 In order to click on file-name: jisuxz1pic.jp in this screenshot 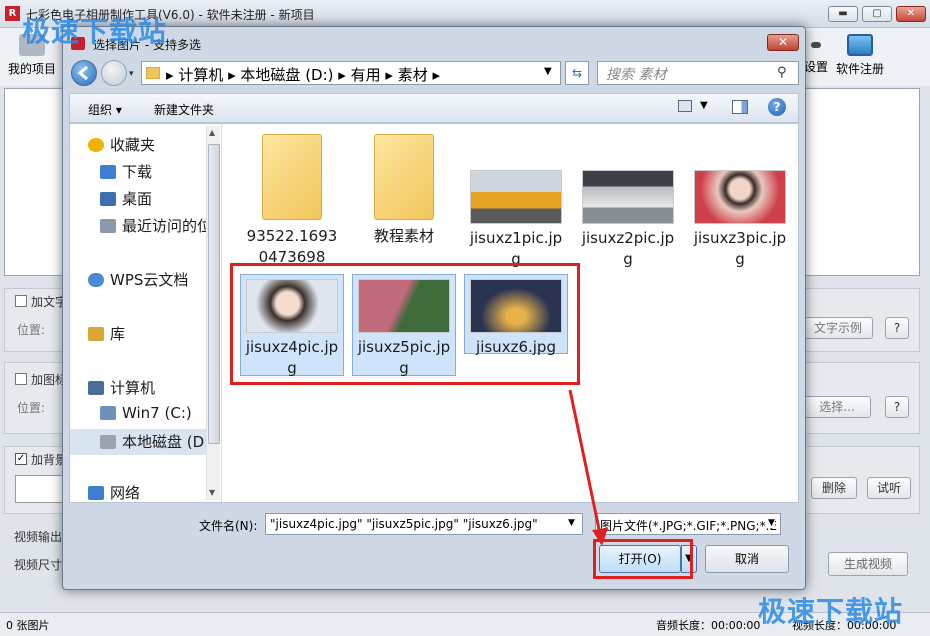, I will do `click(516, 238)`.